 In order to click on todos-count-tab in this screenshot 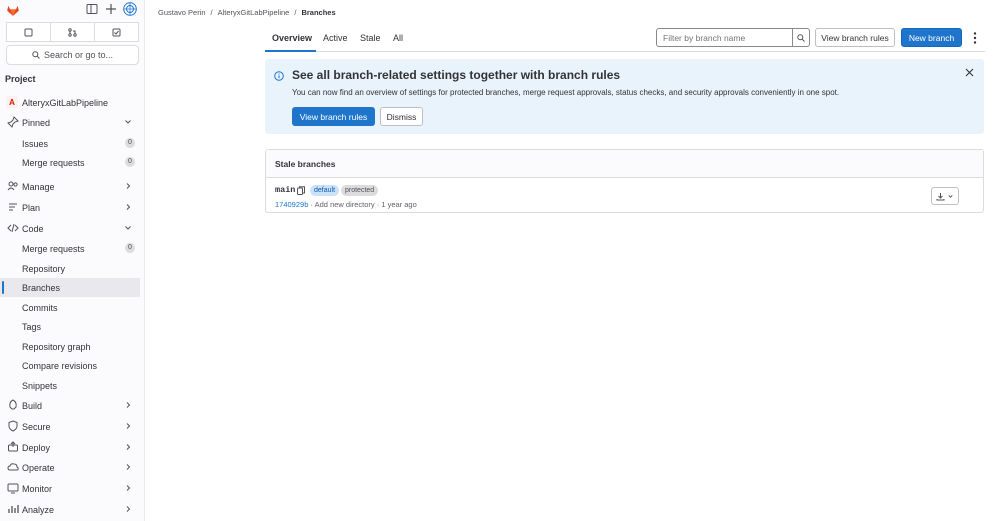, I will do `click(117, 32)`.